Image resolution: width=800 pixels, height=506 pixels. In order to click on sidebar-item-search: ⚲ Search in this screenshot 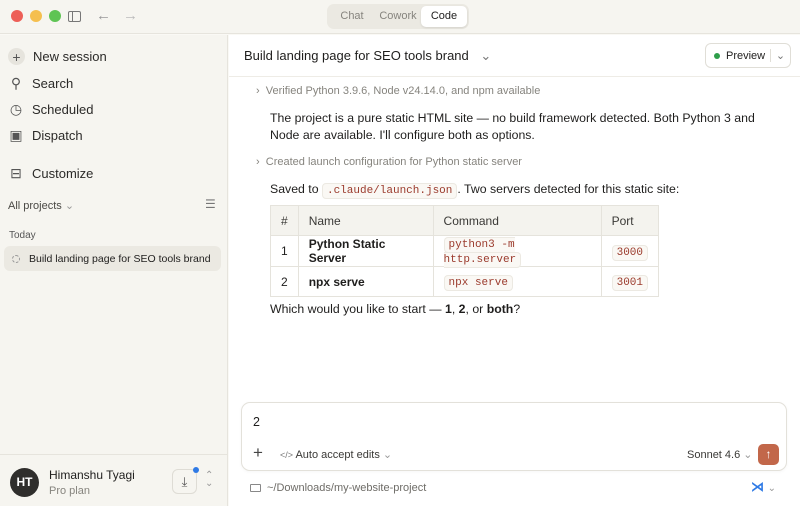, I will do `click(40, 83)`.